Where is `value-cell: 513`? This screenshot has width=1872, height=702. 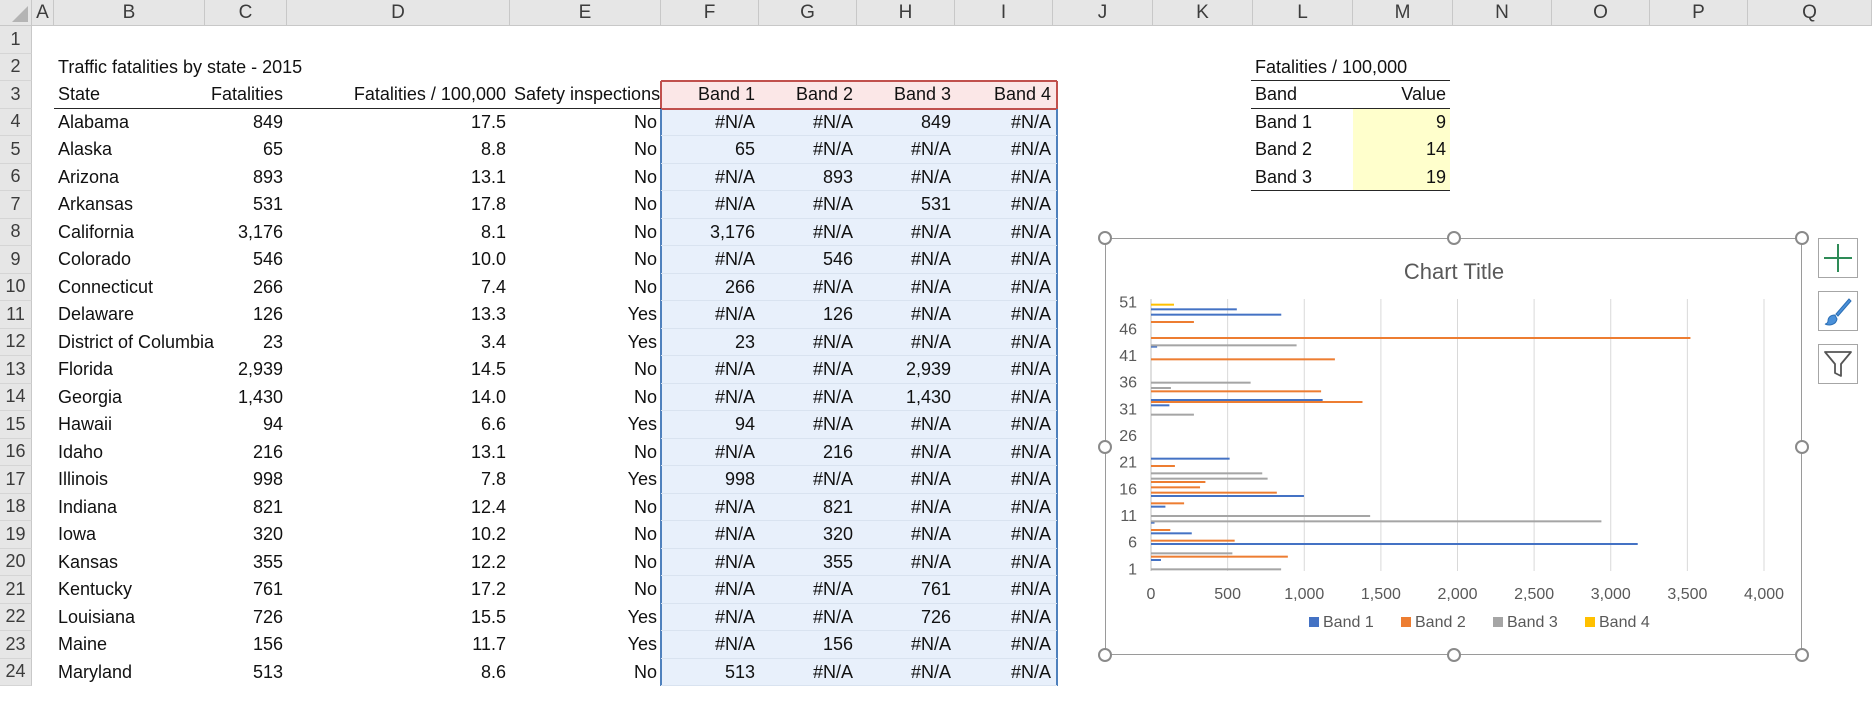
value-cell: 513 is located at coordinates (710, 673).